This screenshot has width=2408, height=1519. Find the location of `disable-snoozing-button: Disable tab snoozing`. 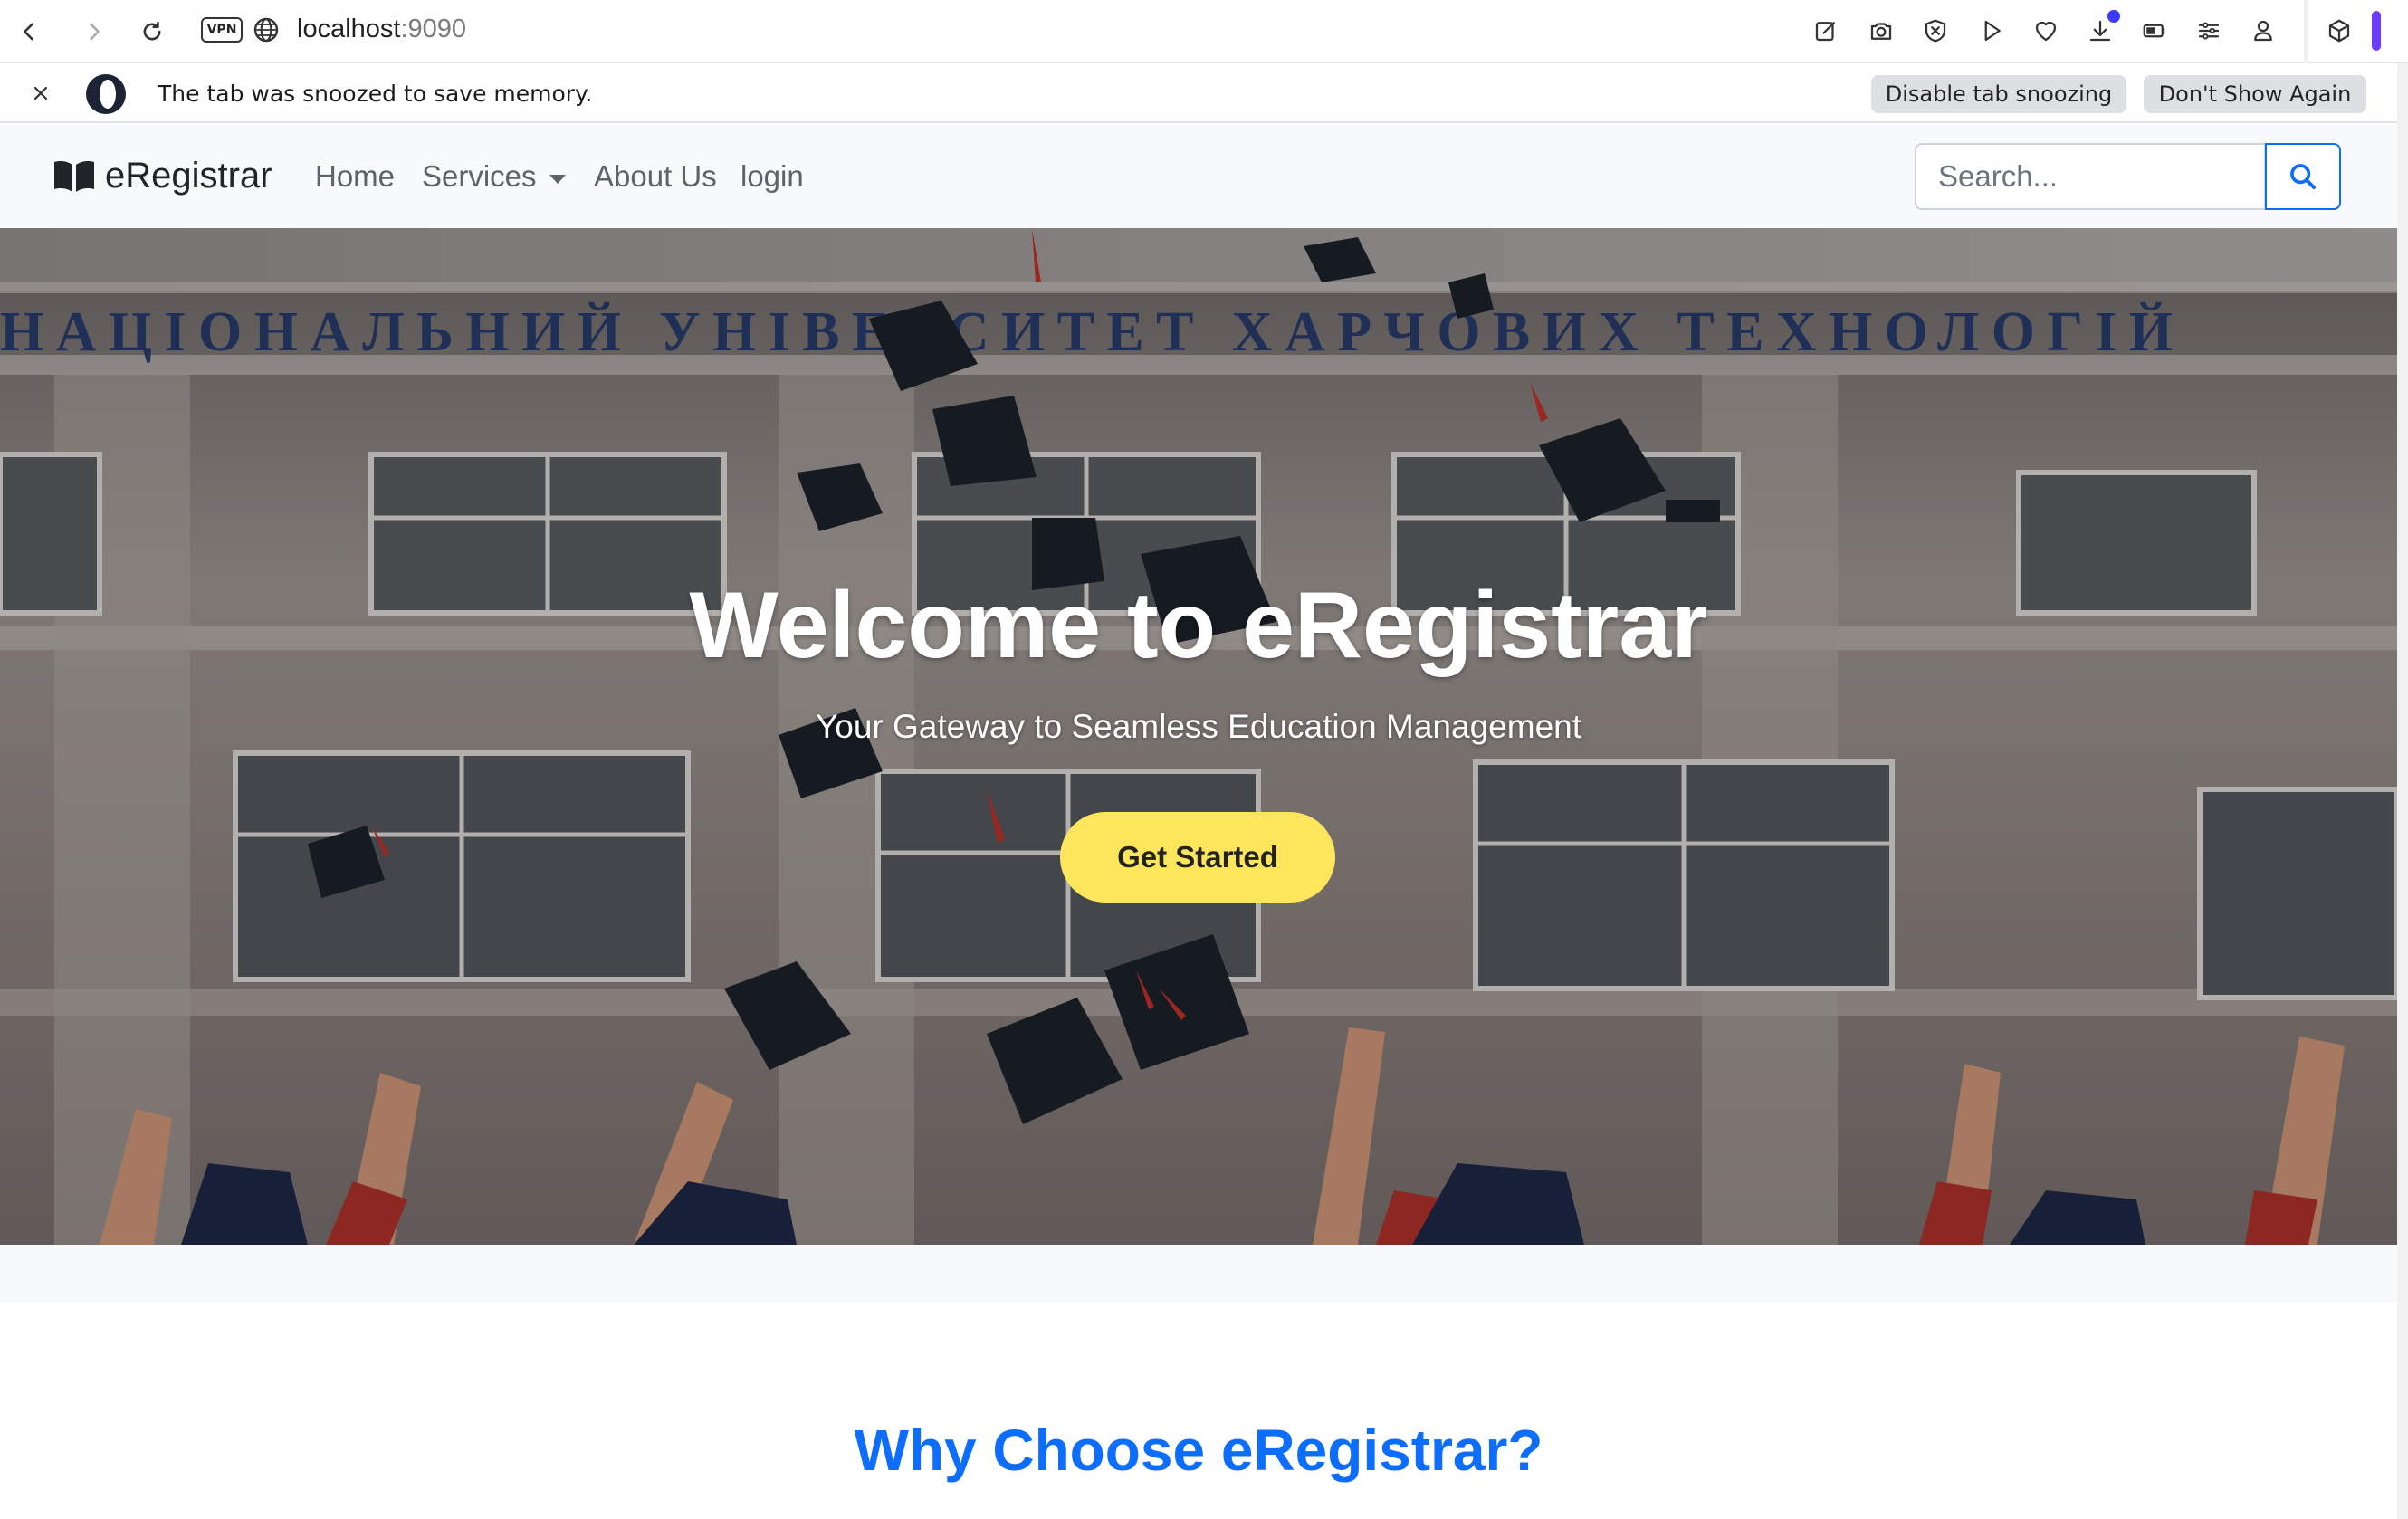

disable-snoozing-button: Disable tab snoozing is located at coordinates (1999, 94).